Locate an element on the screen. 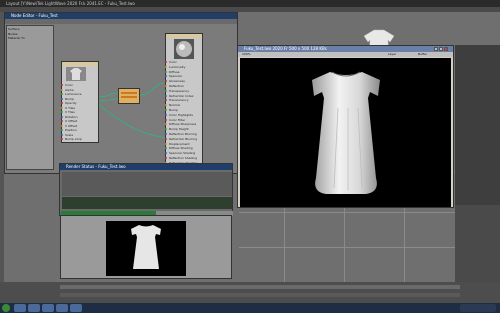 The image size is (500, 313). node-connections is located at coordinates (132, 110).